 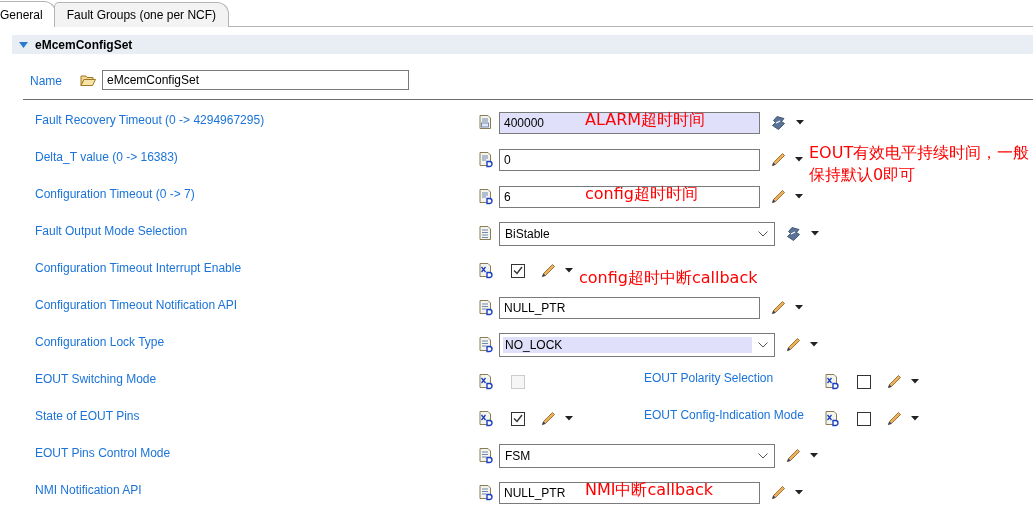 What do you see at coordinates (88, 415) in the screenshot?
I see `field-label: State of EOUT Pins` at bounding box center [88, 415].